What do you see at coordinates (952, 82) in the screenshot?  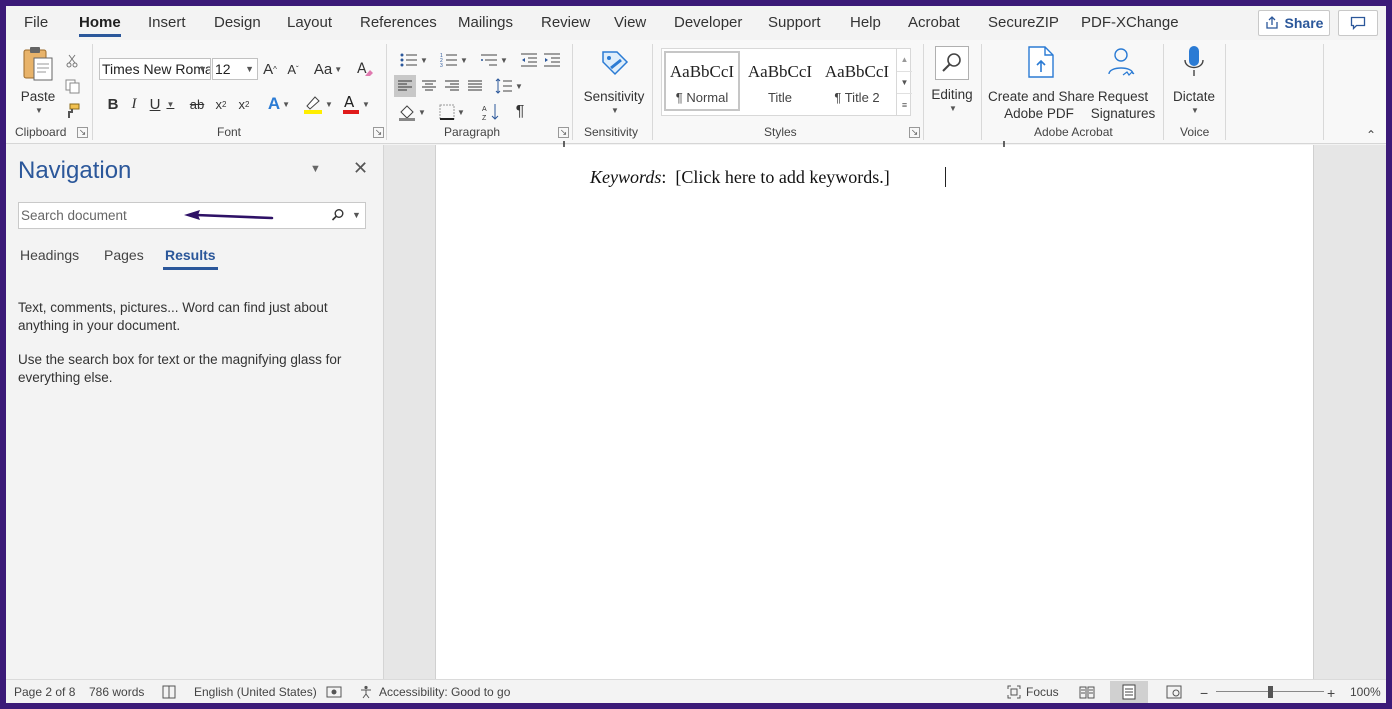 I see `editing-button: Editing ▼` at bounding box center [952, 82].